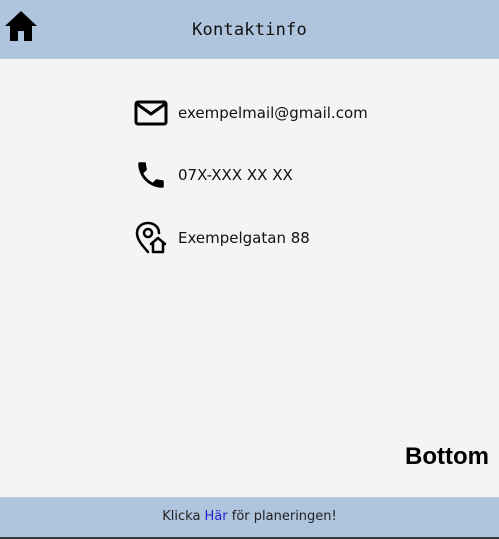  Describe the element at coordinates (235, 175) in the screenshot. I see `phone-text: 07X-XXX XX XX` at that location.